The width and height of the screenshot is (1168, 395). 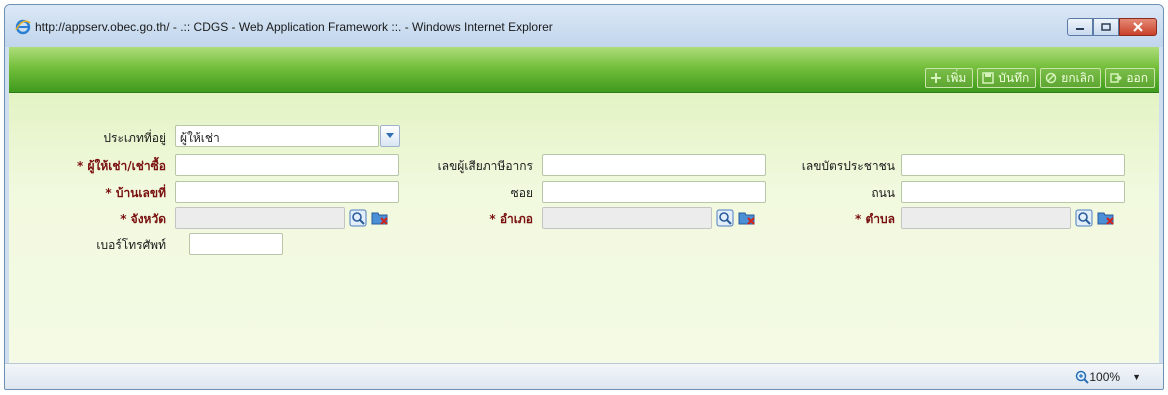 What do you see at coordinates (986, 218) in the screenshot?
I see `subdistrict-input` at bounding box center [986, 218].